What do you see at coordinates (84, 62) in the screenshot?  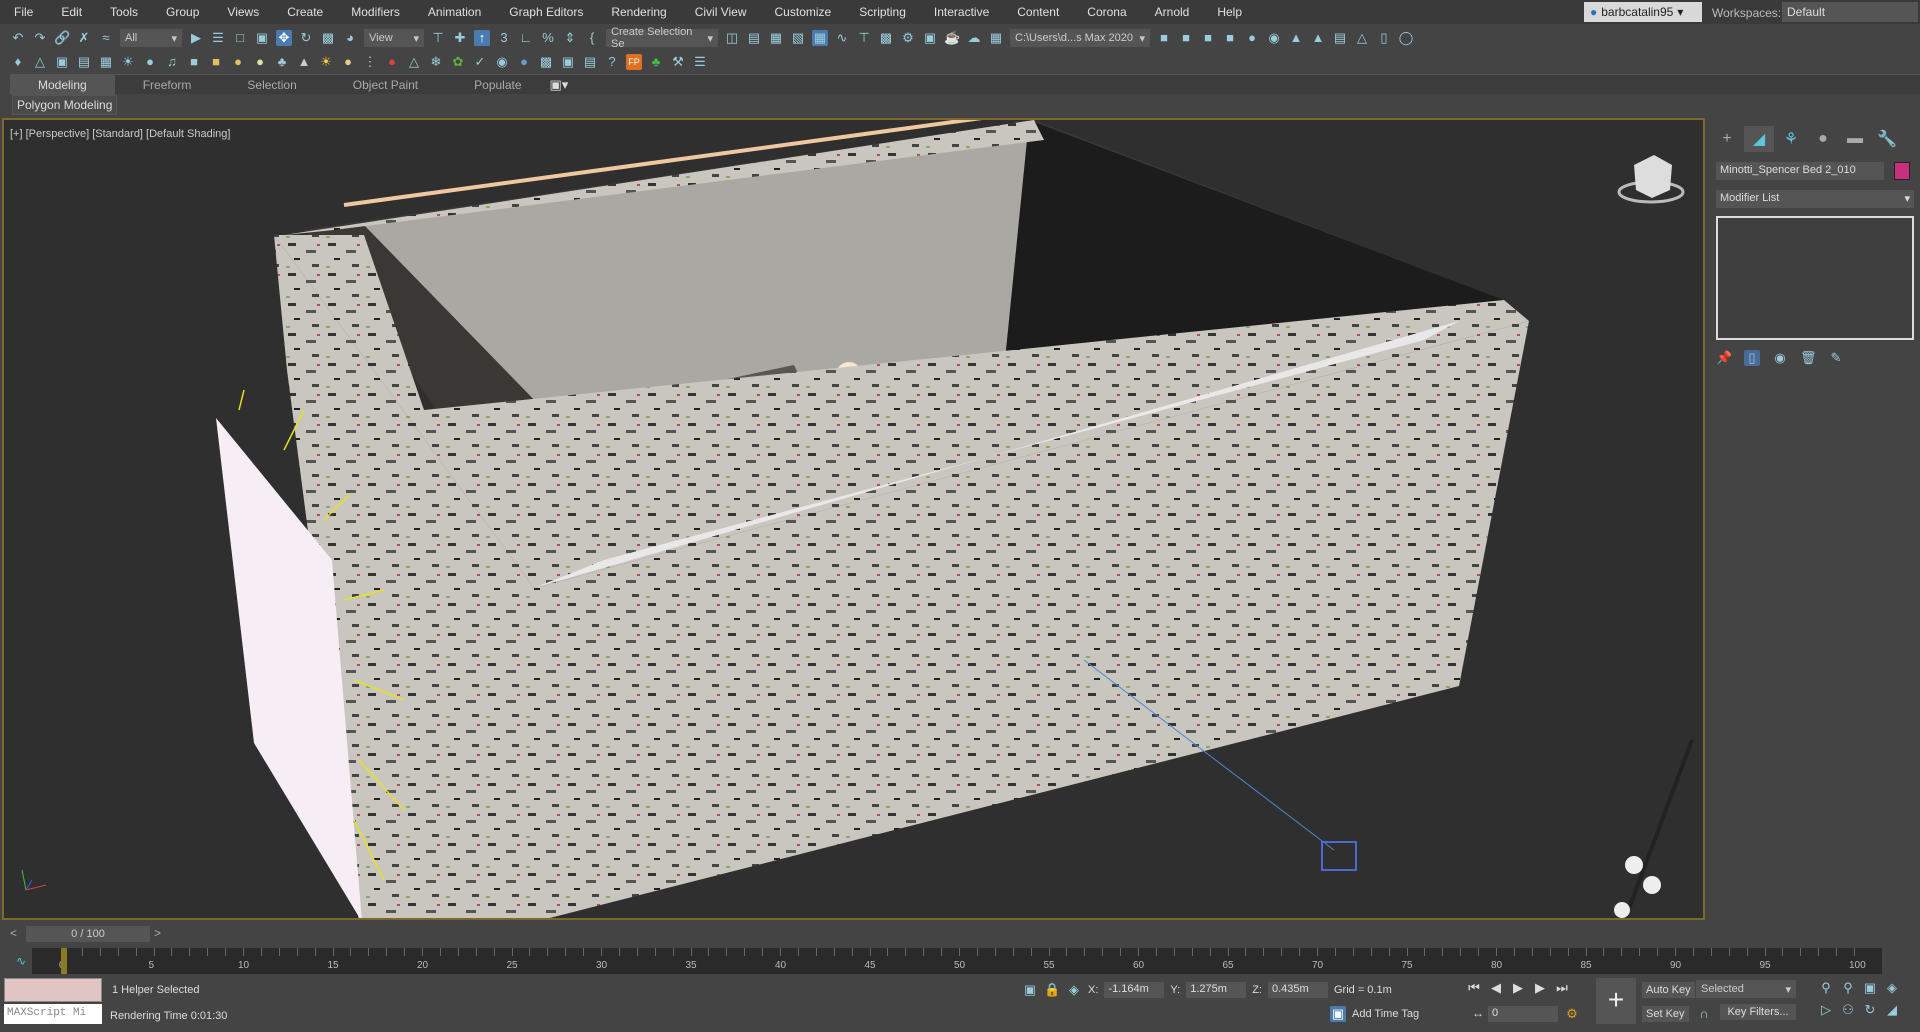 I see `list-icon: ▤` at bounding box center [84, 62].